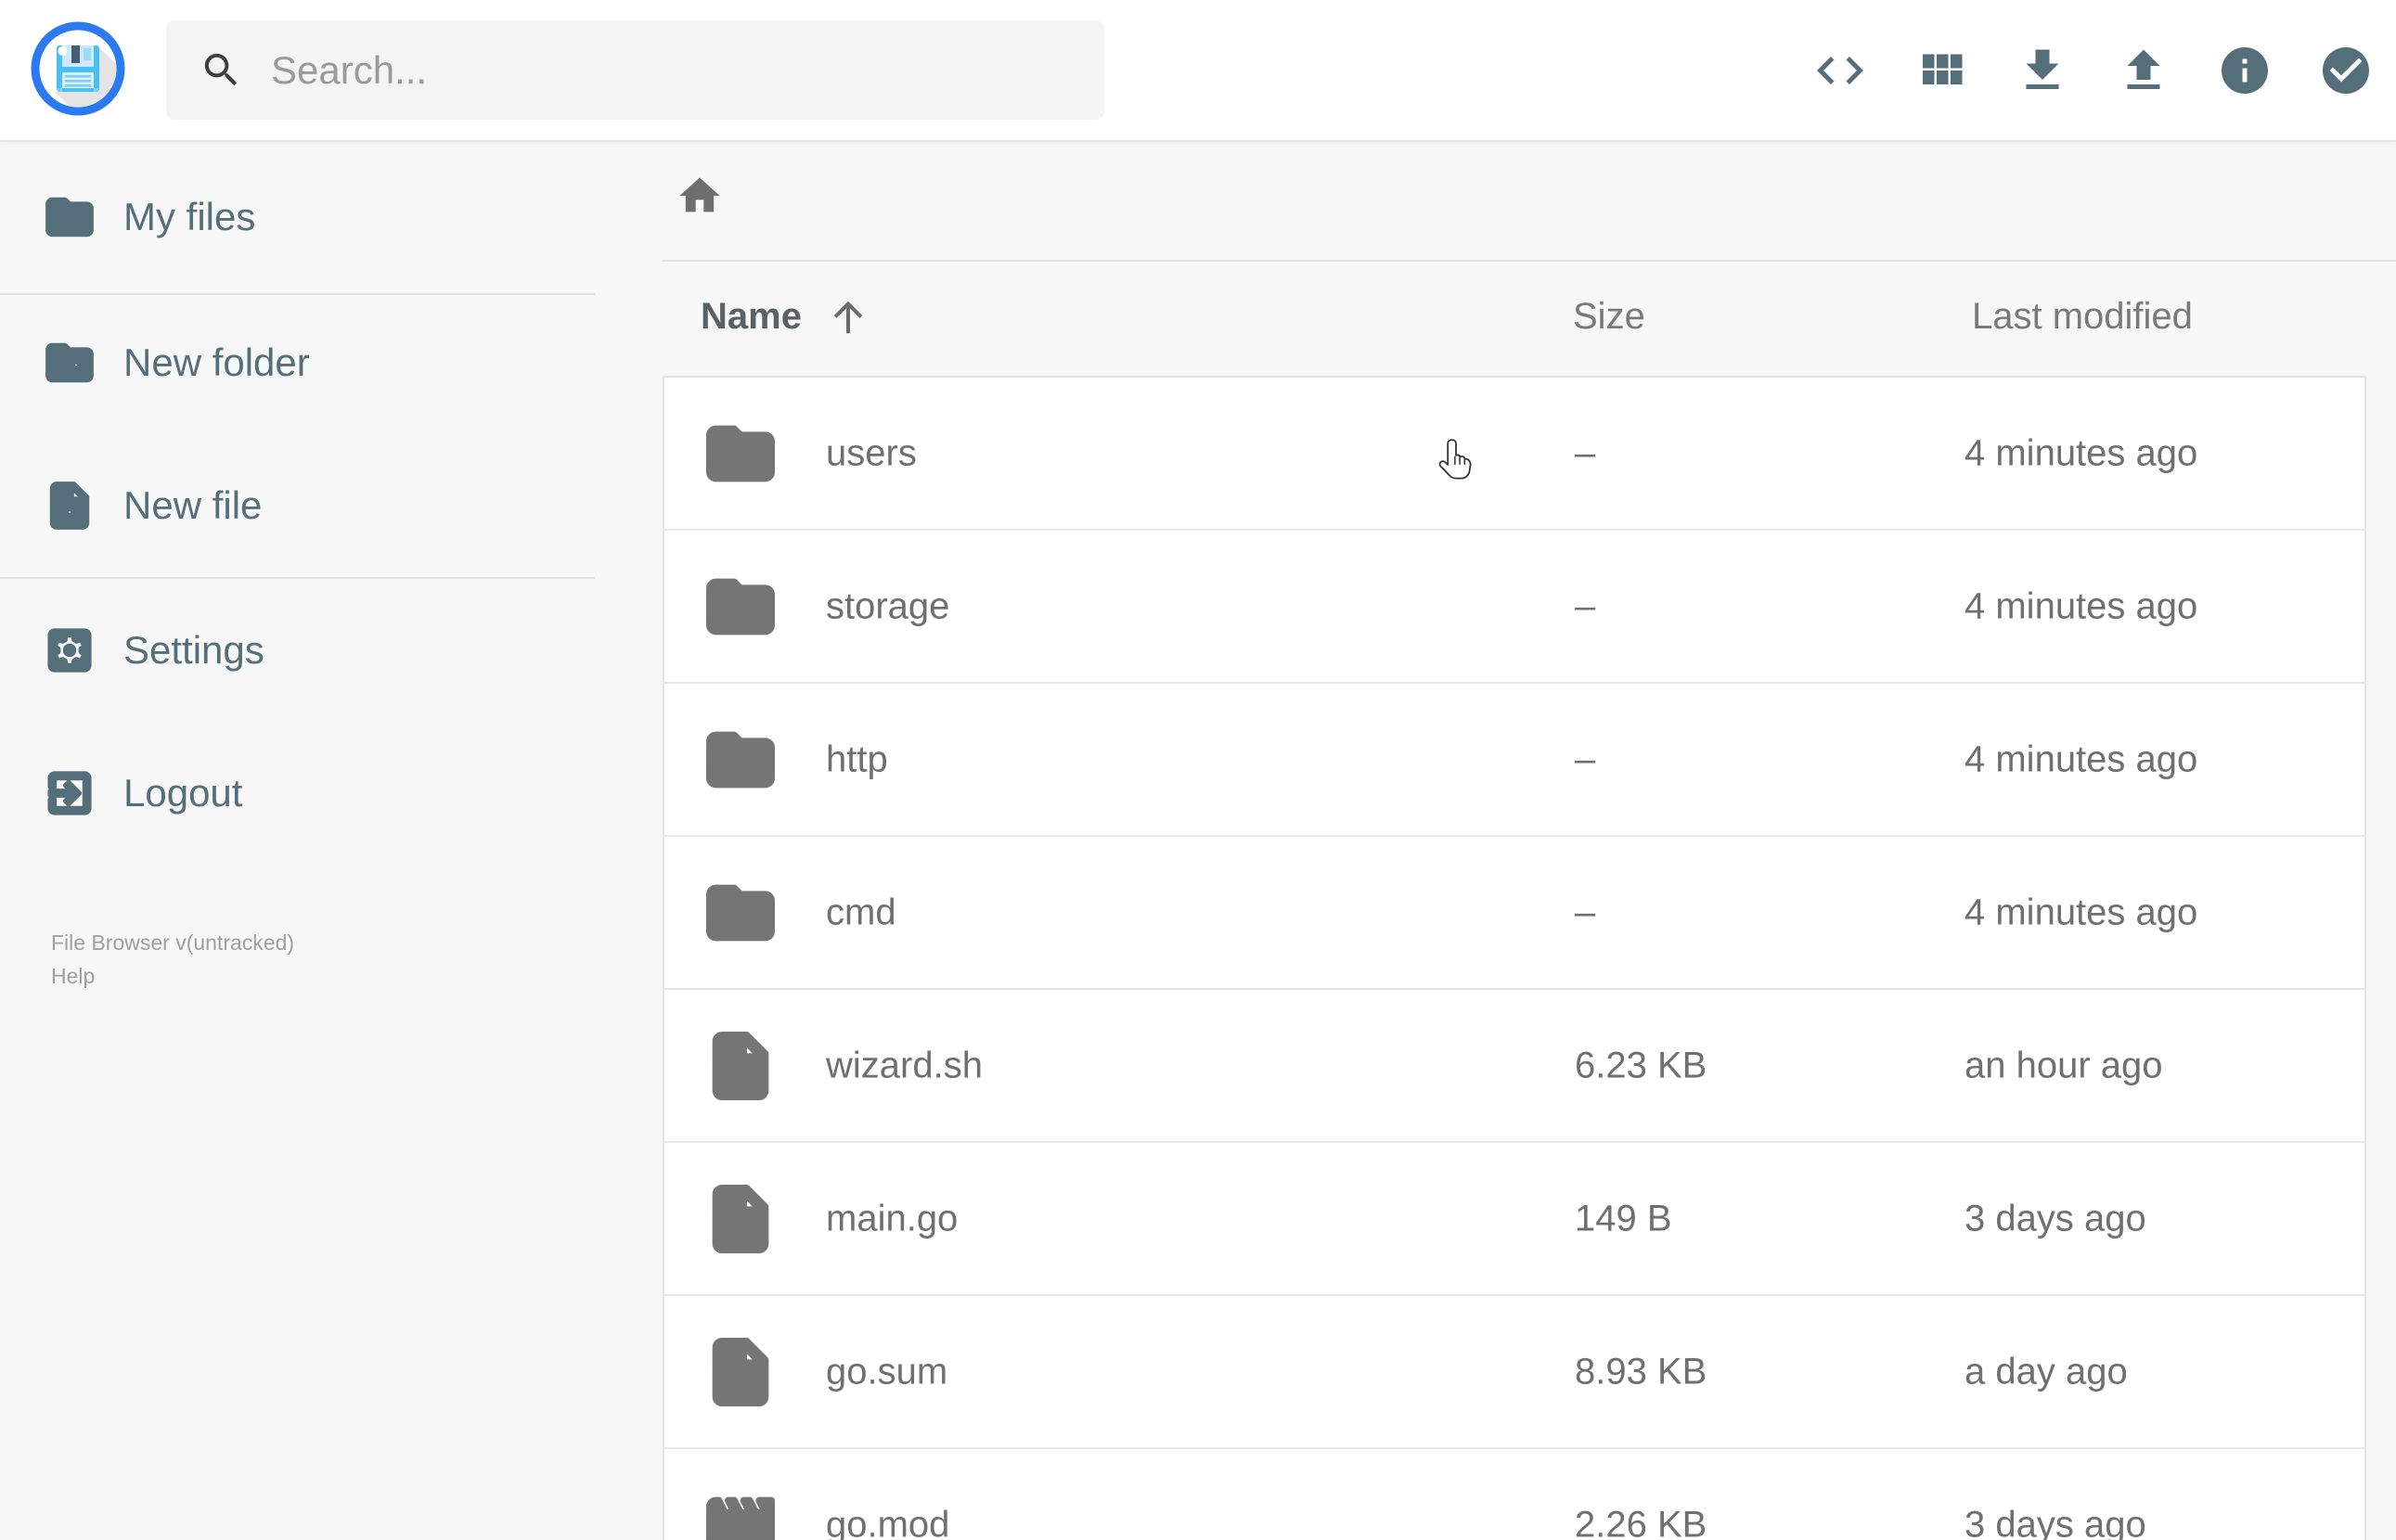 This screenshot has height=1540, width=2396. Describe the element at coordinates (1641, 1522) in the screenshot. I see `file-size: 2.26 KB` at that location.